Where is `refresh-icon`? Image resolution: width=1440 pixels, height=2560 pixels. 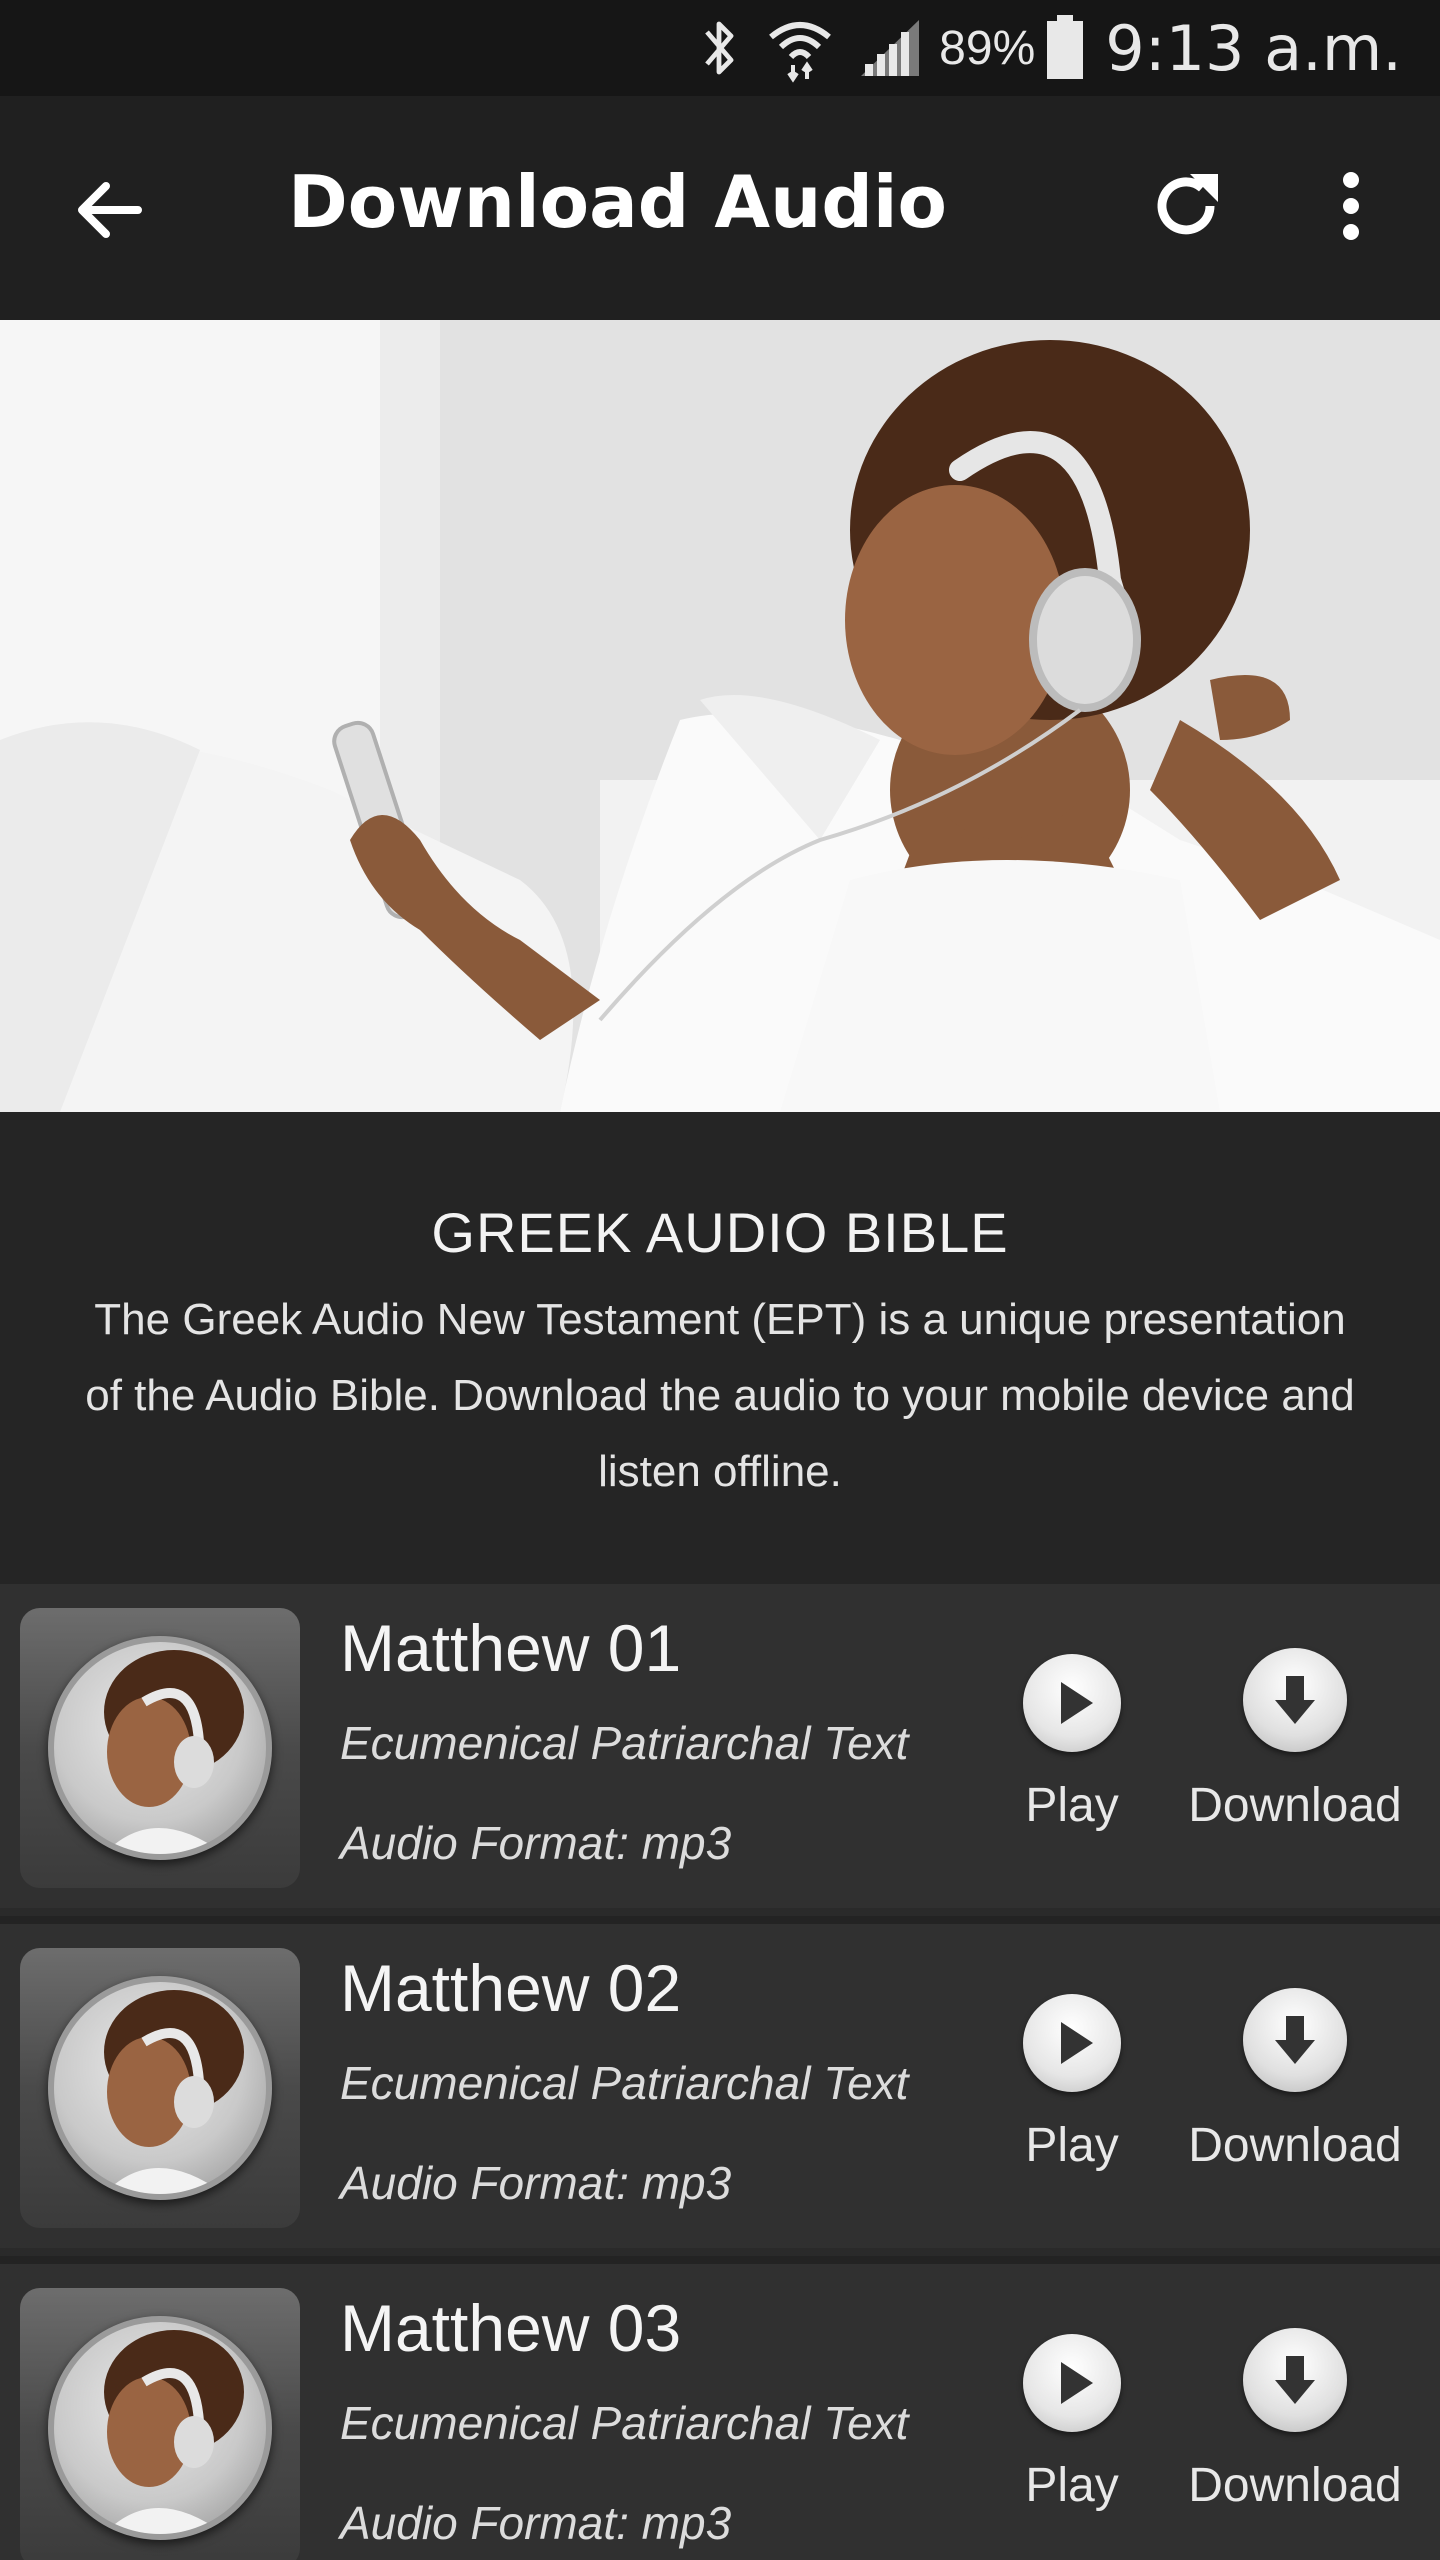 refresh-icon is located at coordinates (1186, 206).